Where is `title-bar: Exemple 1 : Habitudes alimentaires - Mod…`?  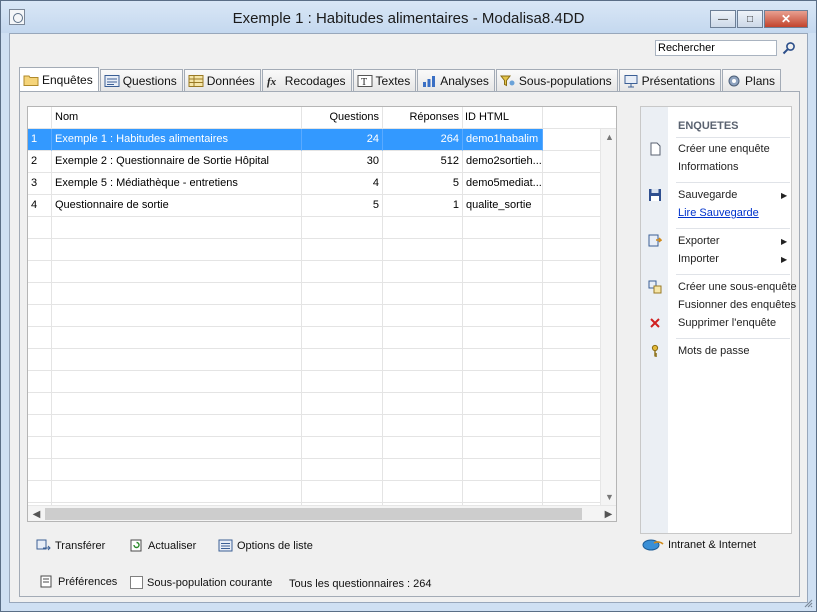 title-bar: Exemple 1 : Habitudes alimentaires - Mod… is located at coordinates (408, 17).